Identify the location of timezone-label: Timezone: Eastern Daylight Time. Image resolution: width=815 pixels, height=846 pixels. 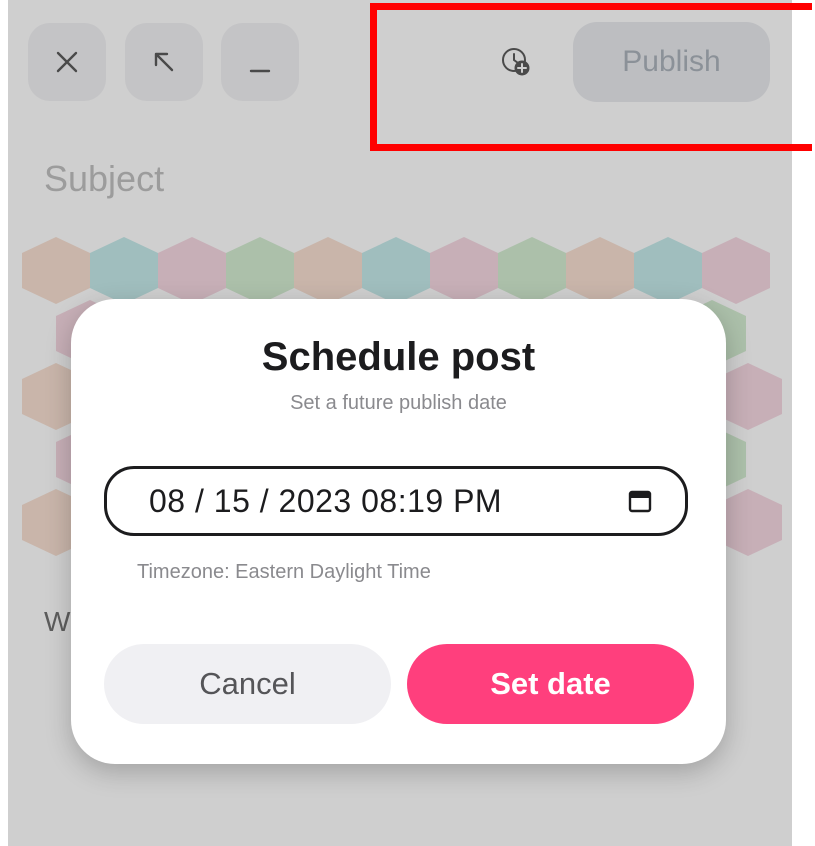
(284, 572).